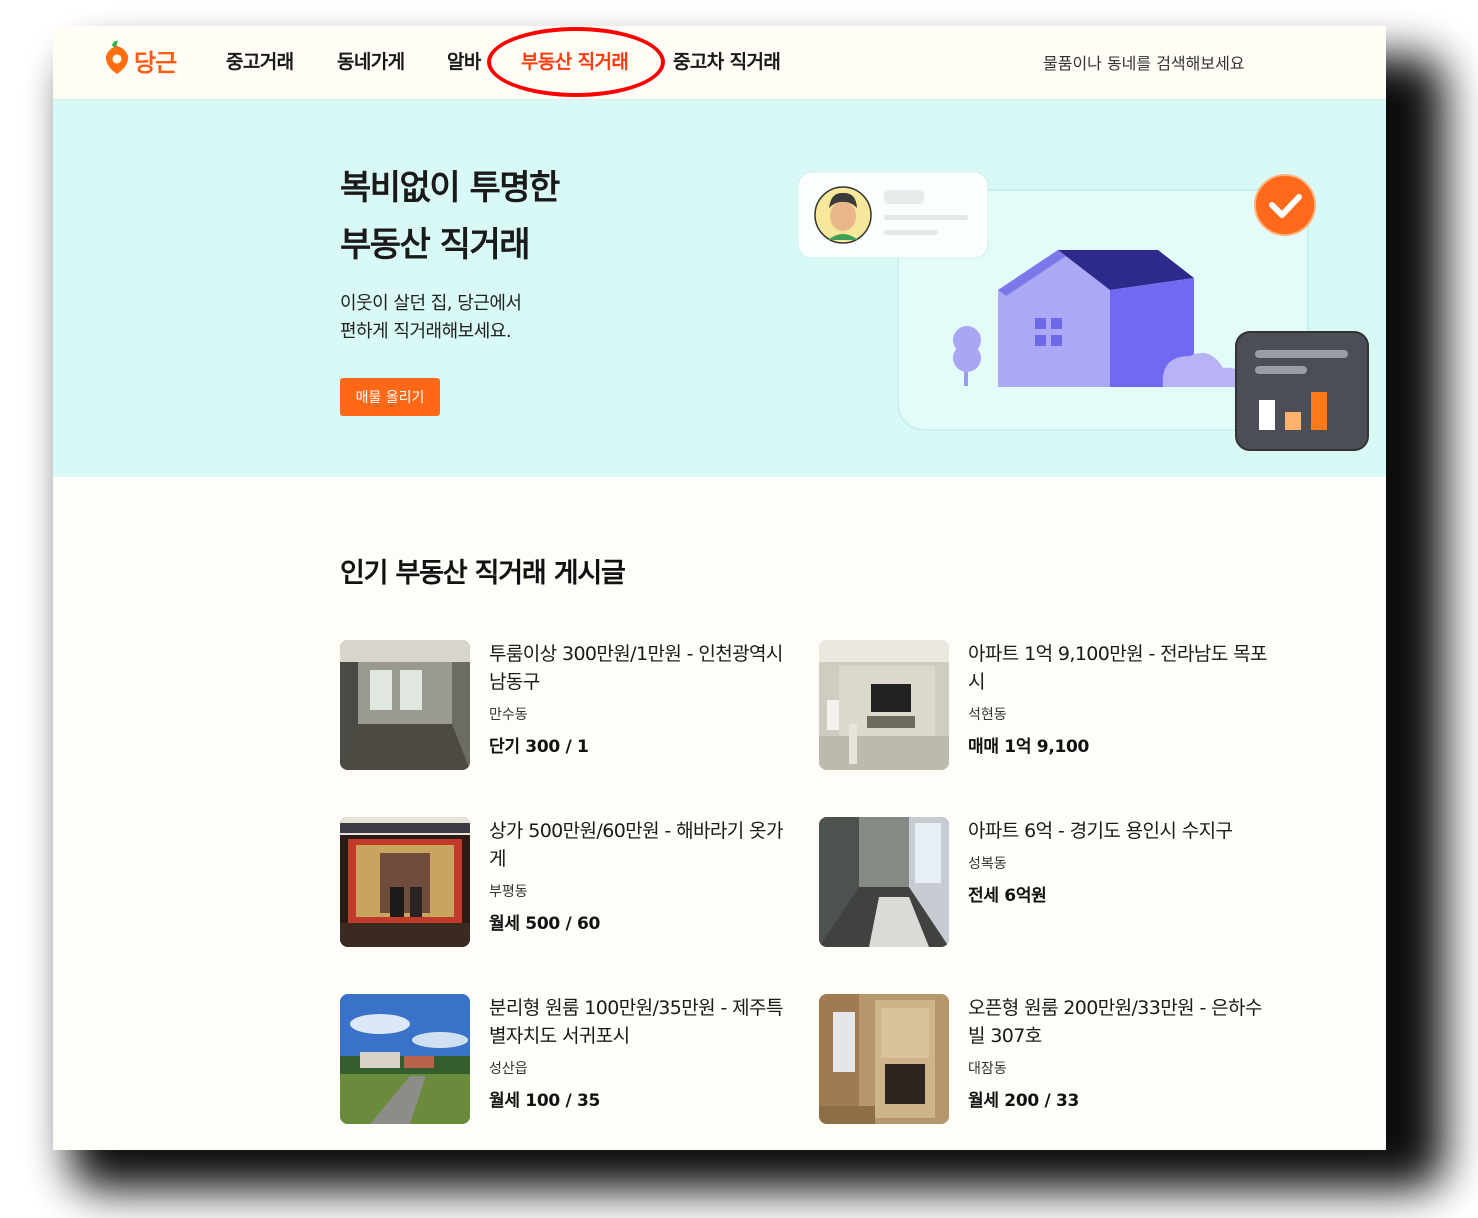 Image resolution: width=1478 pixels, height=1218 pixels. Describe the element at coordinates (987, 864) in the screenshot. I see `listing-location: 성복동` at that location.